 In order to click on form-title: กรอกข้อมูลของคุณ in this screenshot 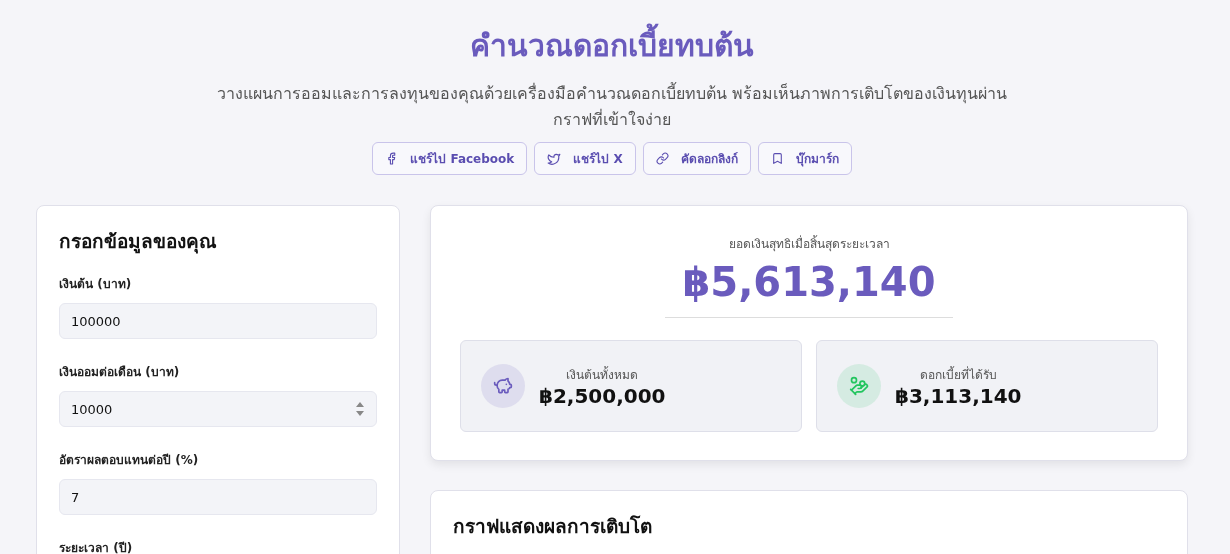, I will do `click(138, 242)`.